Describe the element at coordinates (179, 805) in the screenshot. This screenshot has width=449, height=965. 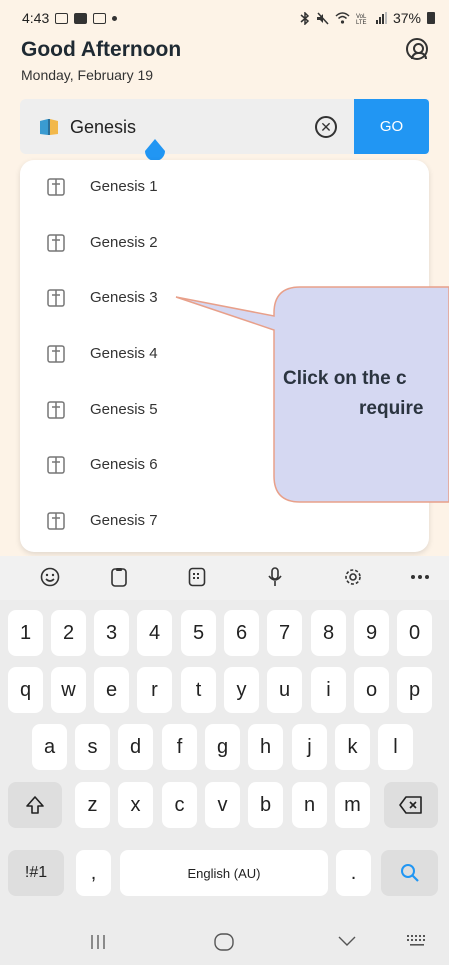
I see `key-c: c` at that location.